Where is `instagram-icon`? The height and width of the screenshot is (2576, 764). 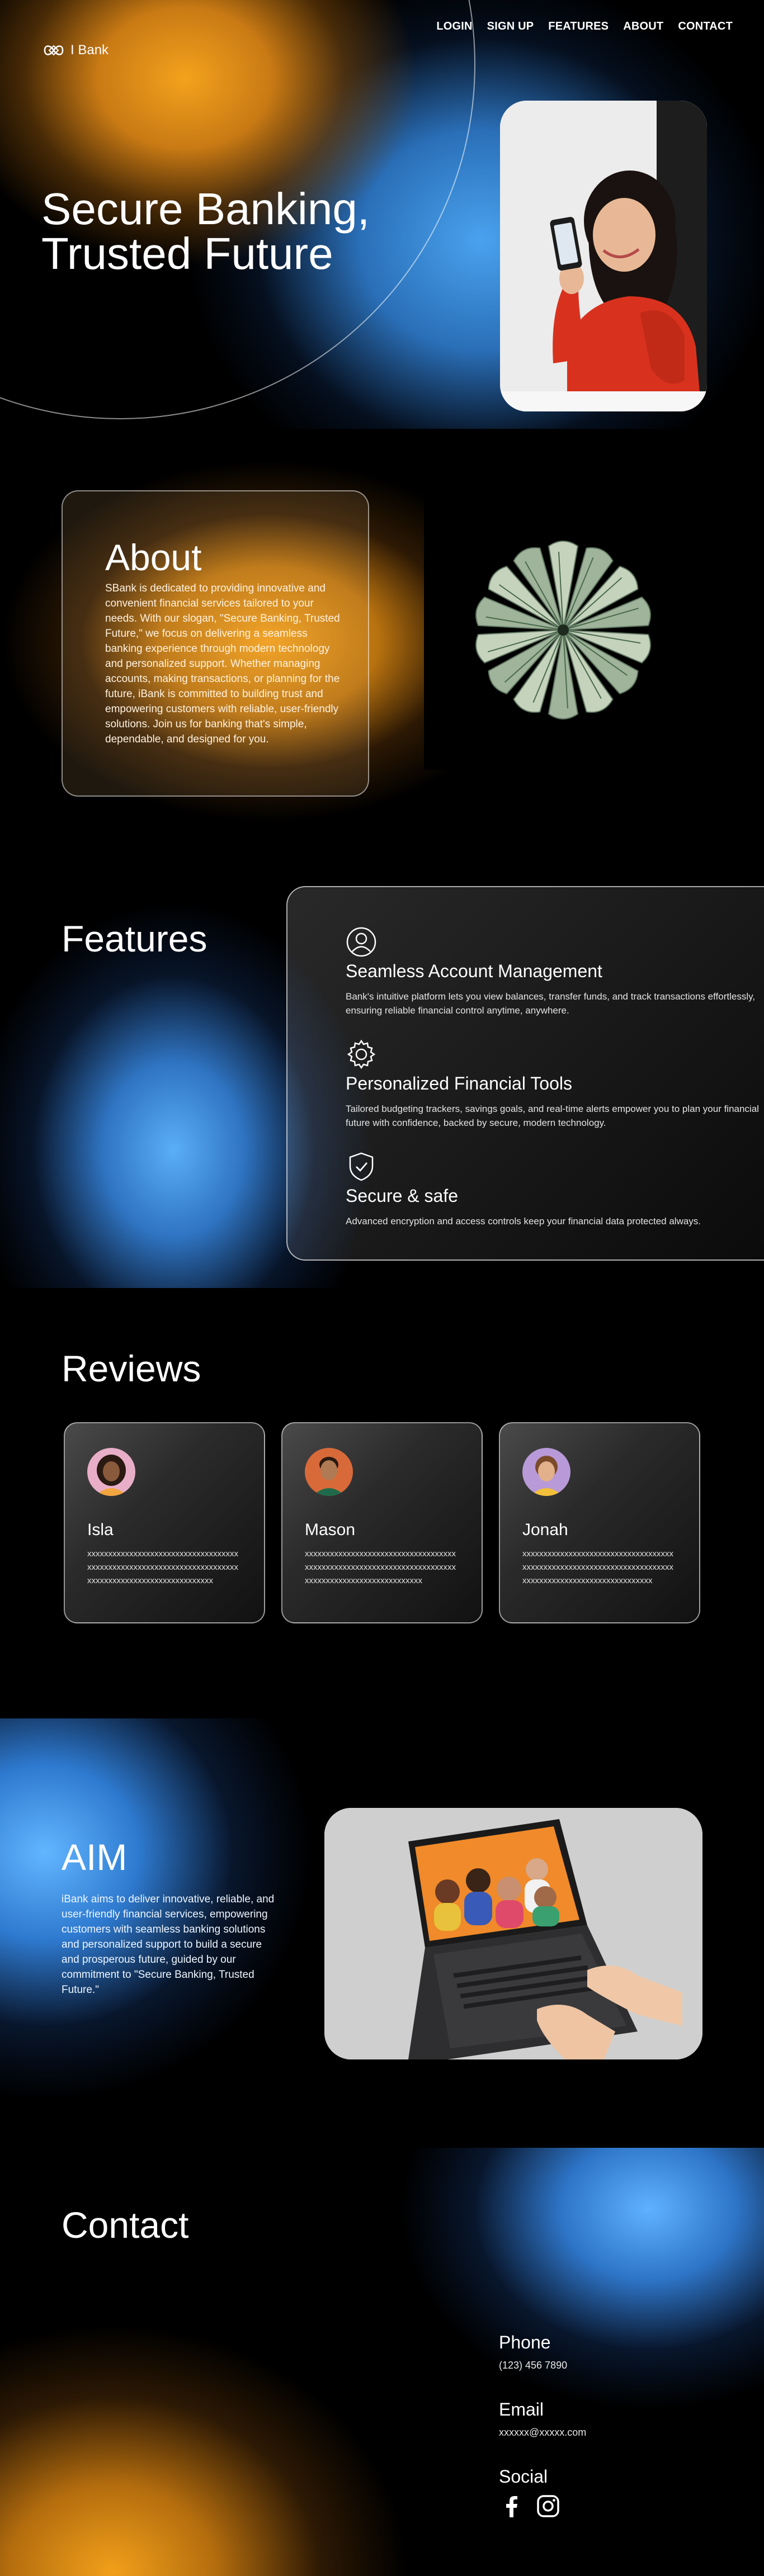
instagram-icon is located at coordinates (548, 2506).